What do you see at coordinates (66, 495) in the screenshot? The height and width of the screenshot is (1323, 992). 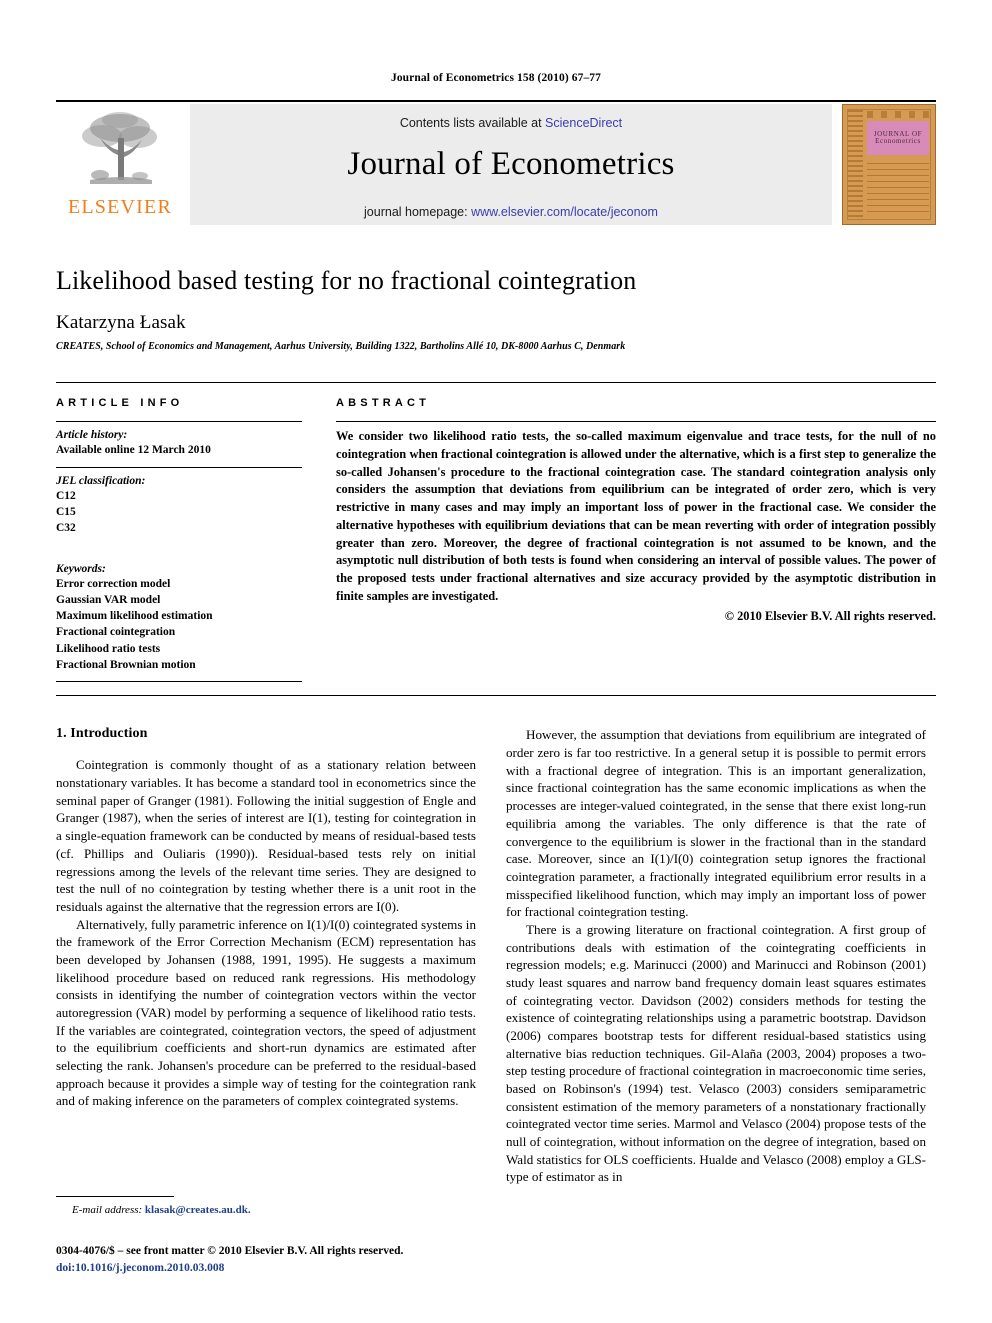 I see `jel-code: C12` at bounding box center [66, 495].